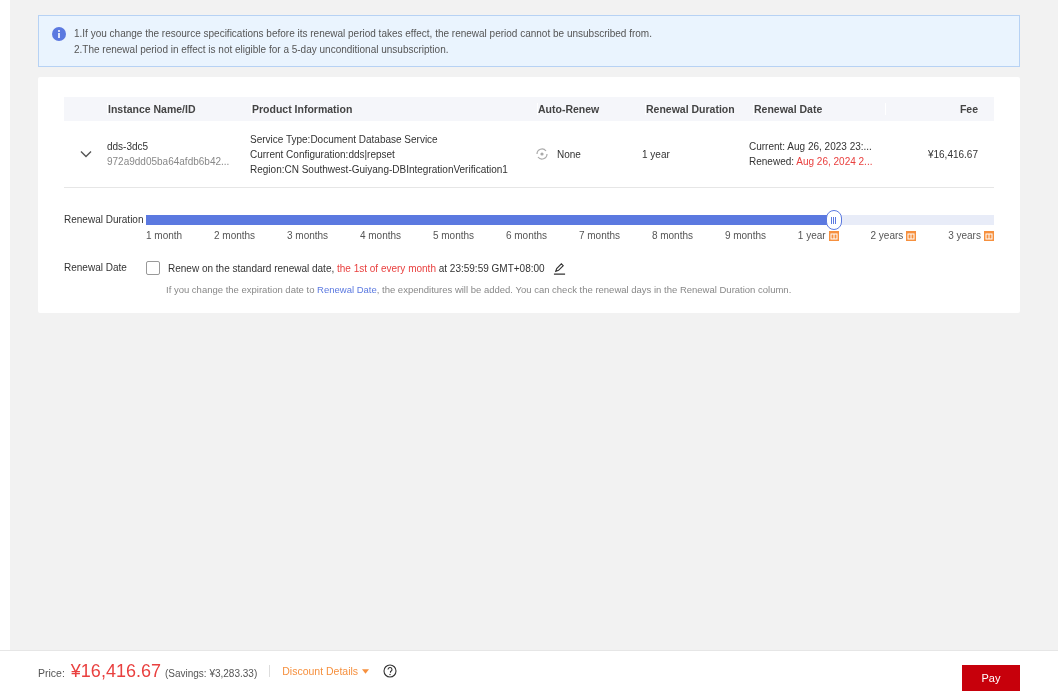 The height and width of the screenshot is (691, 1058). Describe the element at coordinates (939, 109) in the screenshot. I see `column-header: Fee` at that location.